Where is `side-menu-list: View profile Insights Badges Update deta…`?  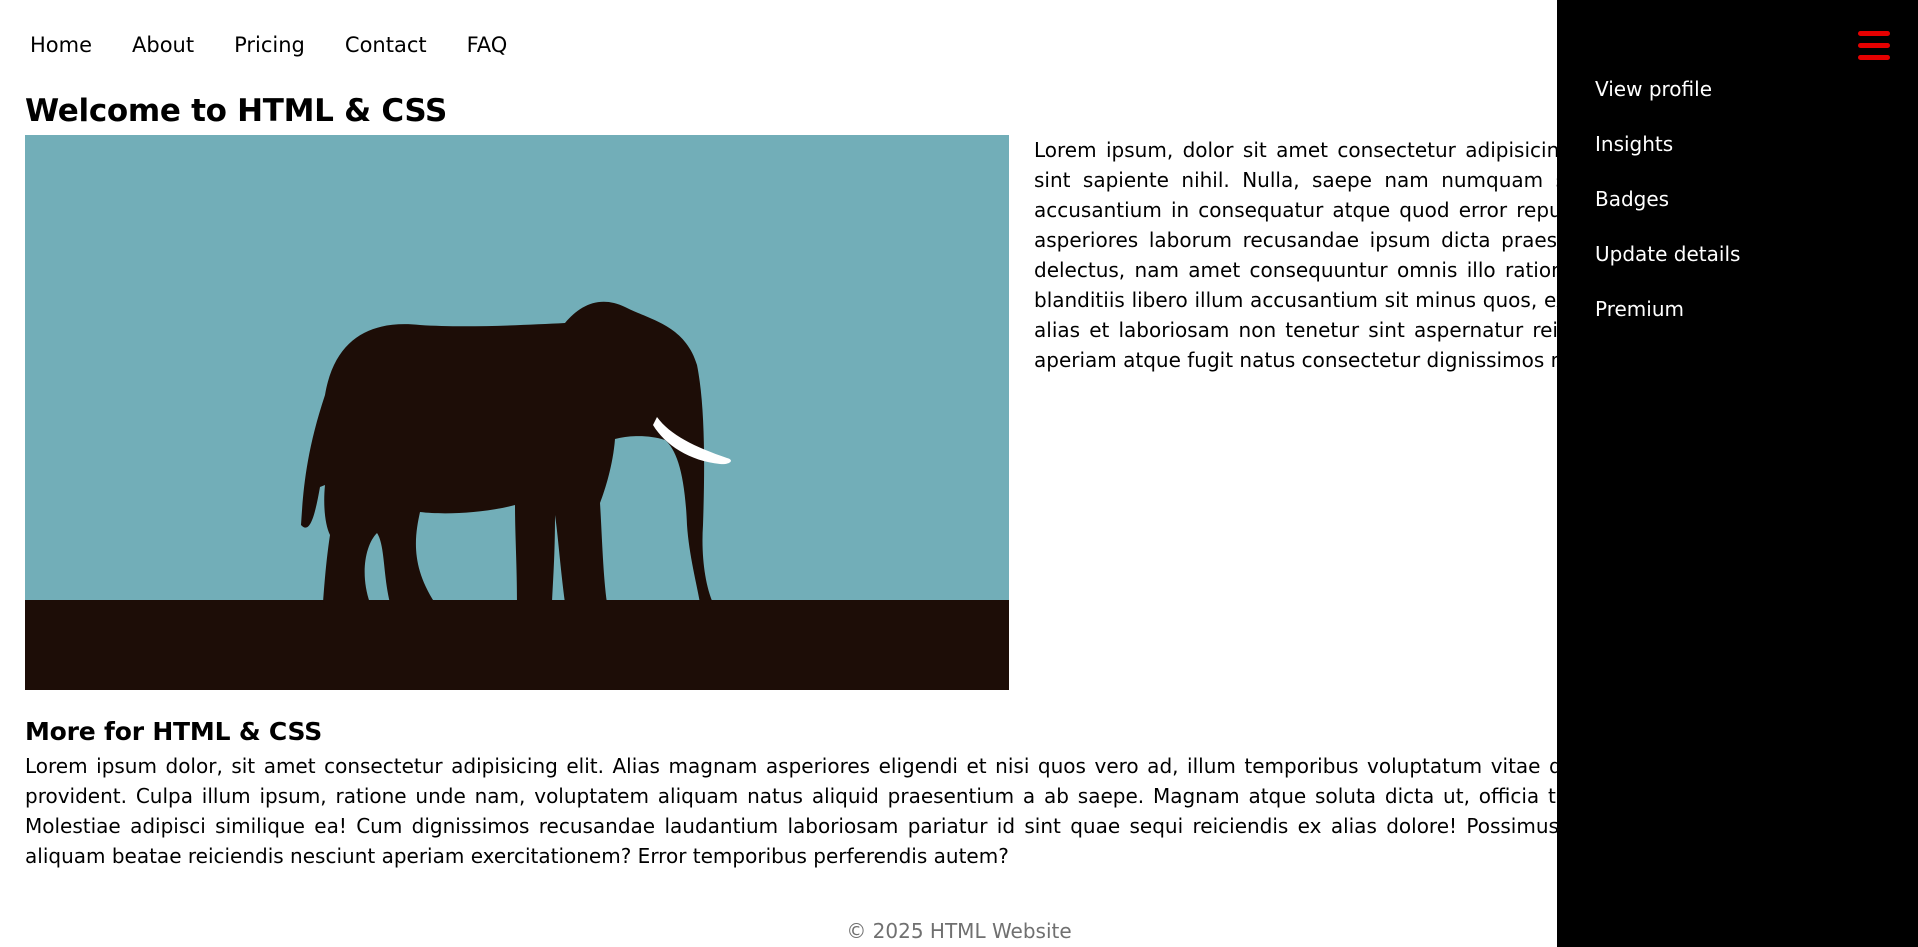
side-menu-list: View profile Insights Badges Update deta… is located at coordinates (1667, 211).